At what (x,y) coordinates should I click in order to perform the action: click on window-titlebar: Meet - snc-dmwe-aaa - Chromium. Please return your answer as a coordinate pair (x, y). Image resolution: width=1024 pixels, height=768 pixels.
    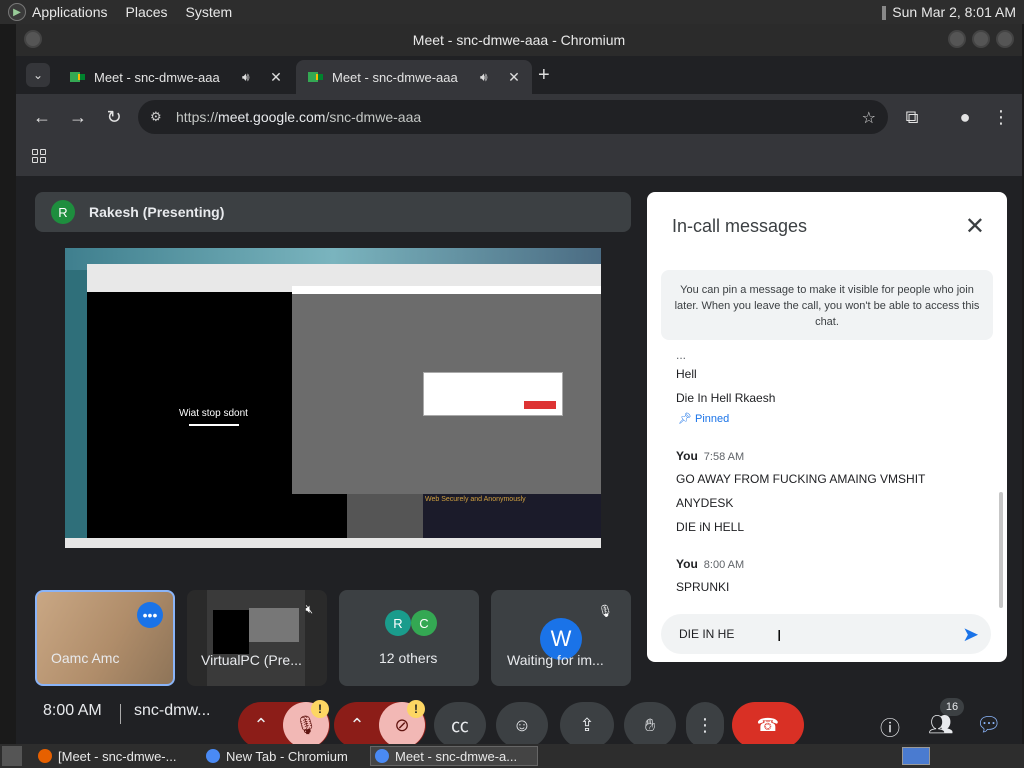
    Looking at the image, I should click on (519, 40).